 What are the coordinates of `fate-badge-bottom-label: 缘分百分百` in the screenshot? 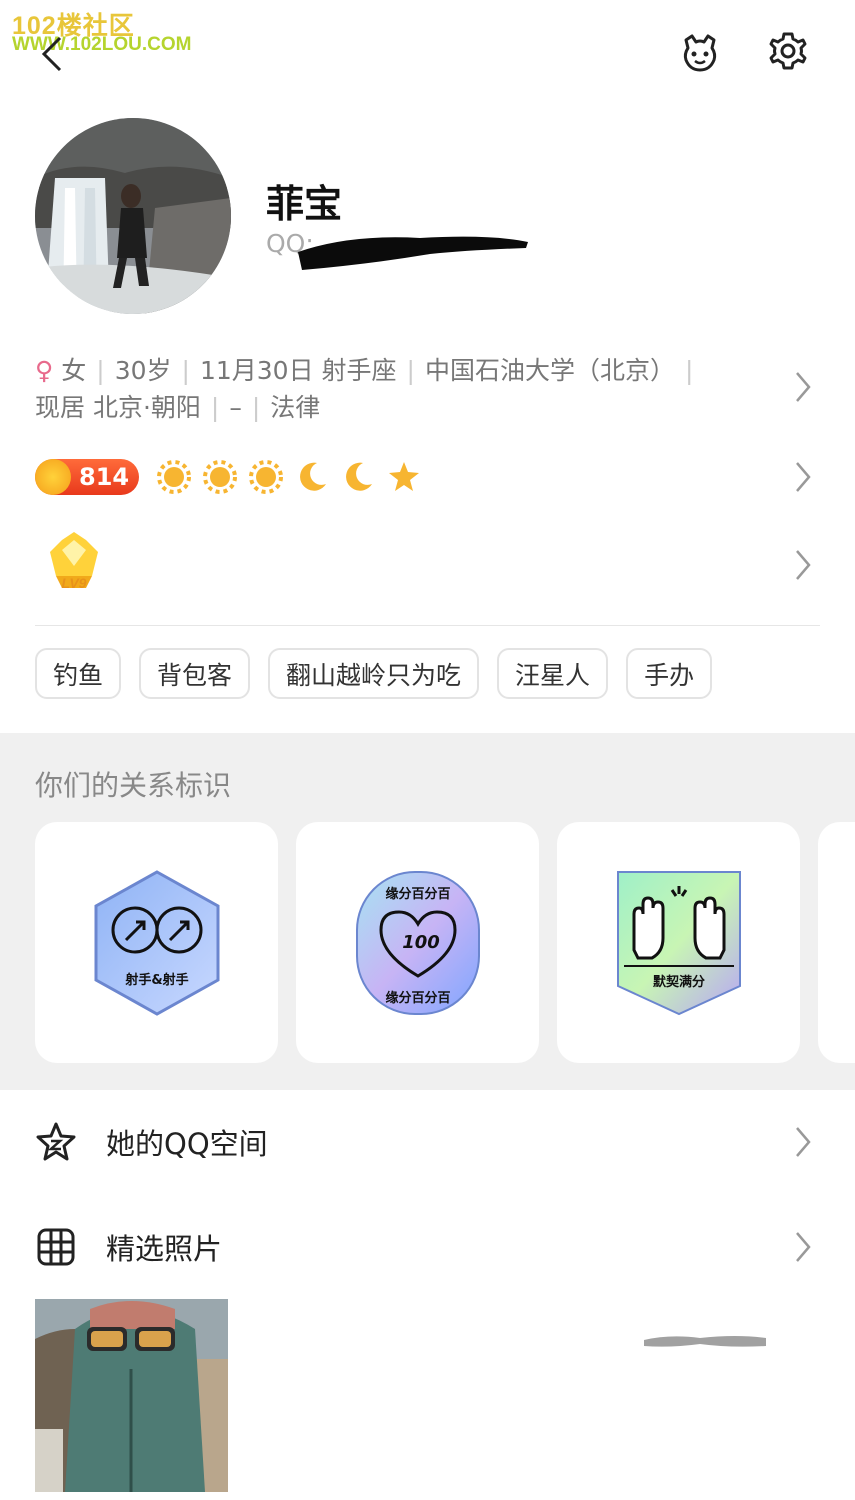 It's located at (417, 998).